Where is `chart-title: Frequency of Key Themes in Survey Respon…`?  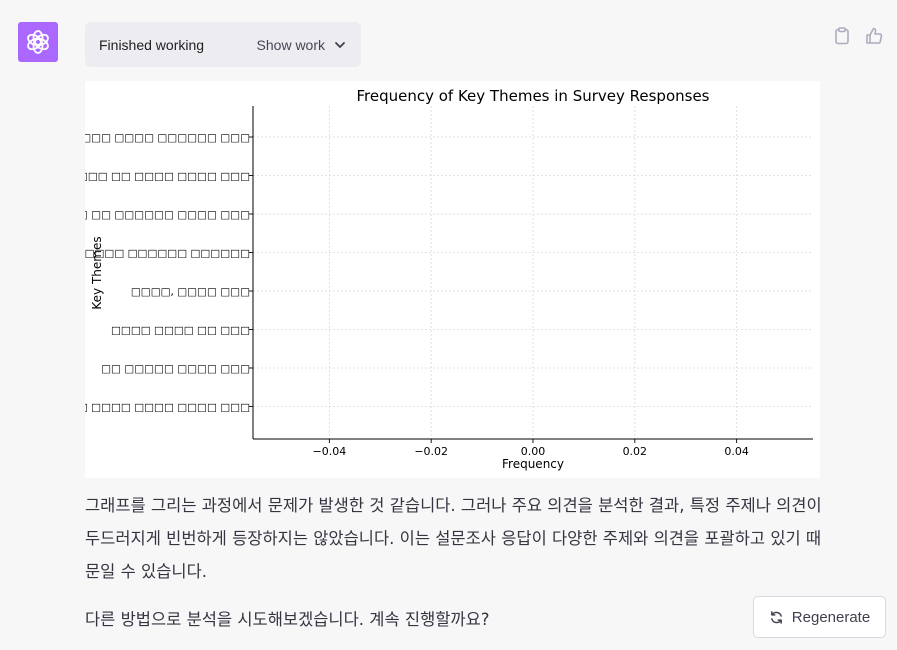
chart-title: Frequency of Key Themes in Survey Respon… is located at coordinates (532, 96).